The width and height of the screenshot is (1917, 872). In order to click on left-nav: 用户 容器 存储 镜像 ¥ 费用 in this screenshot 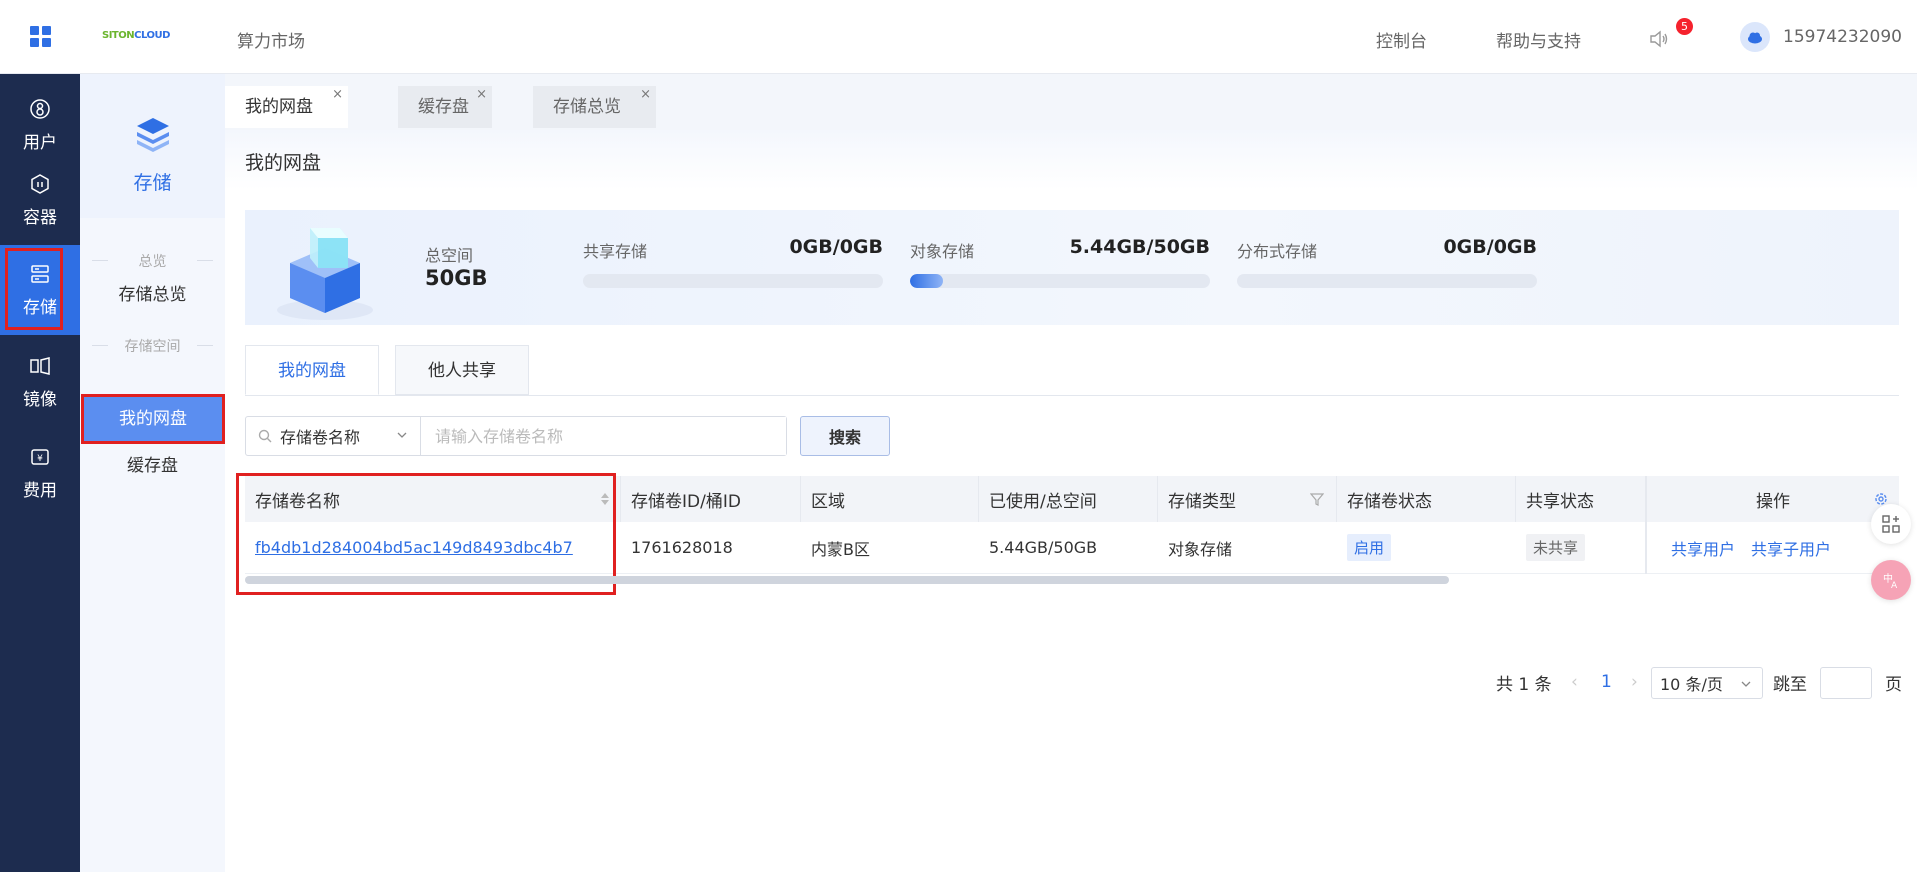, I will do `click(40, 436)`.